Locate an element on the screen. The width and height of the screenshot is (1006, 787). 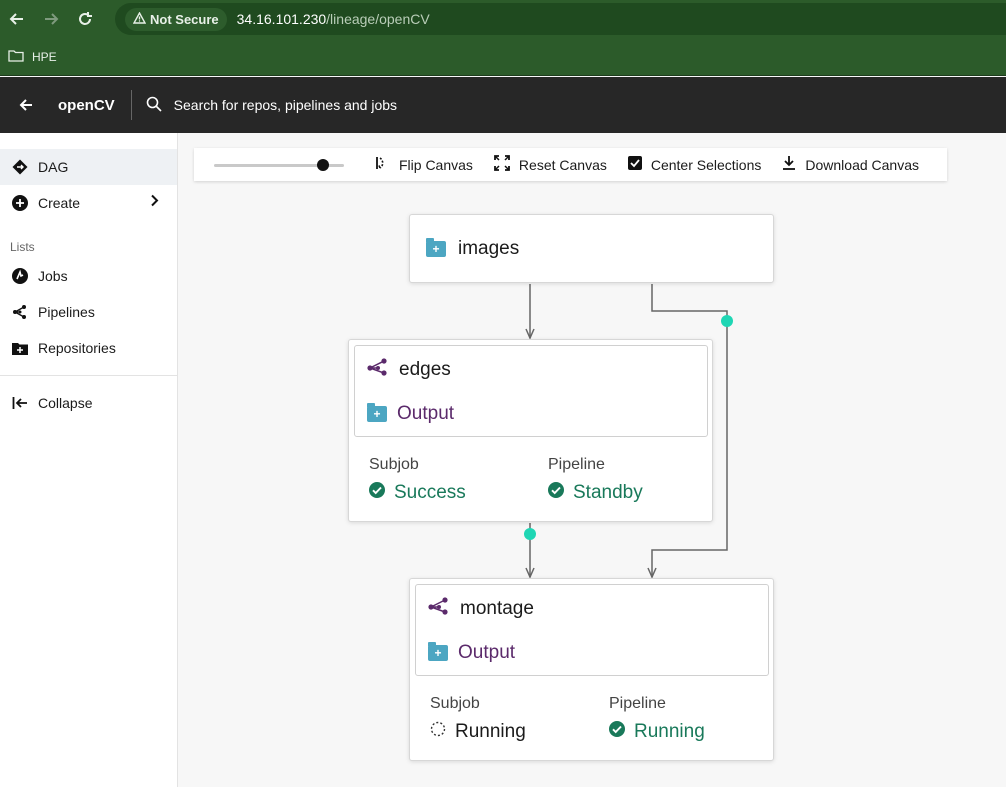
sidebar-divider is located at coordinates (88, 375).